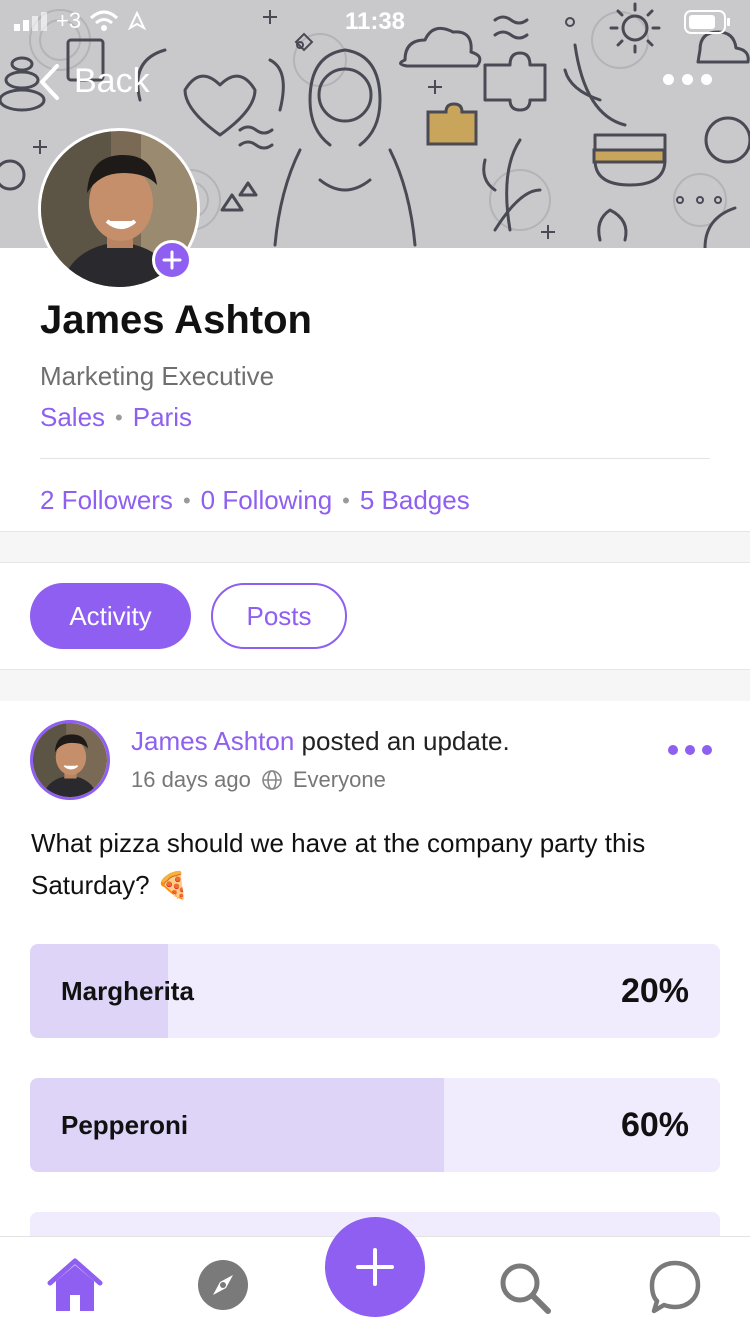 This screenshot has height=1334, width=750. I want to click on profile-name: James Ashton, so click(176, 320).